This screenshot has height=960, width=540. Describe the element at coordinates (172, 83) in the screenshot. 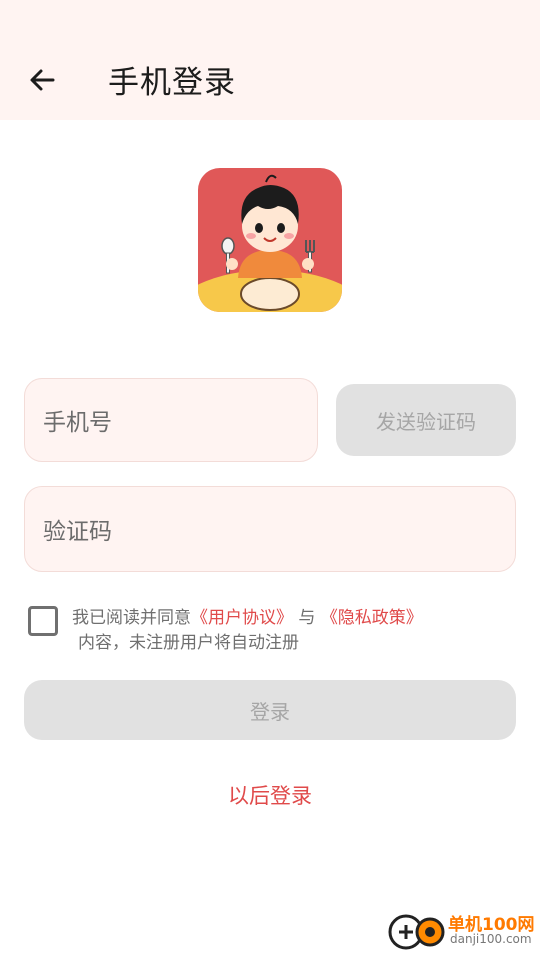

I see `page-title: 手机登录` at that location.